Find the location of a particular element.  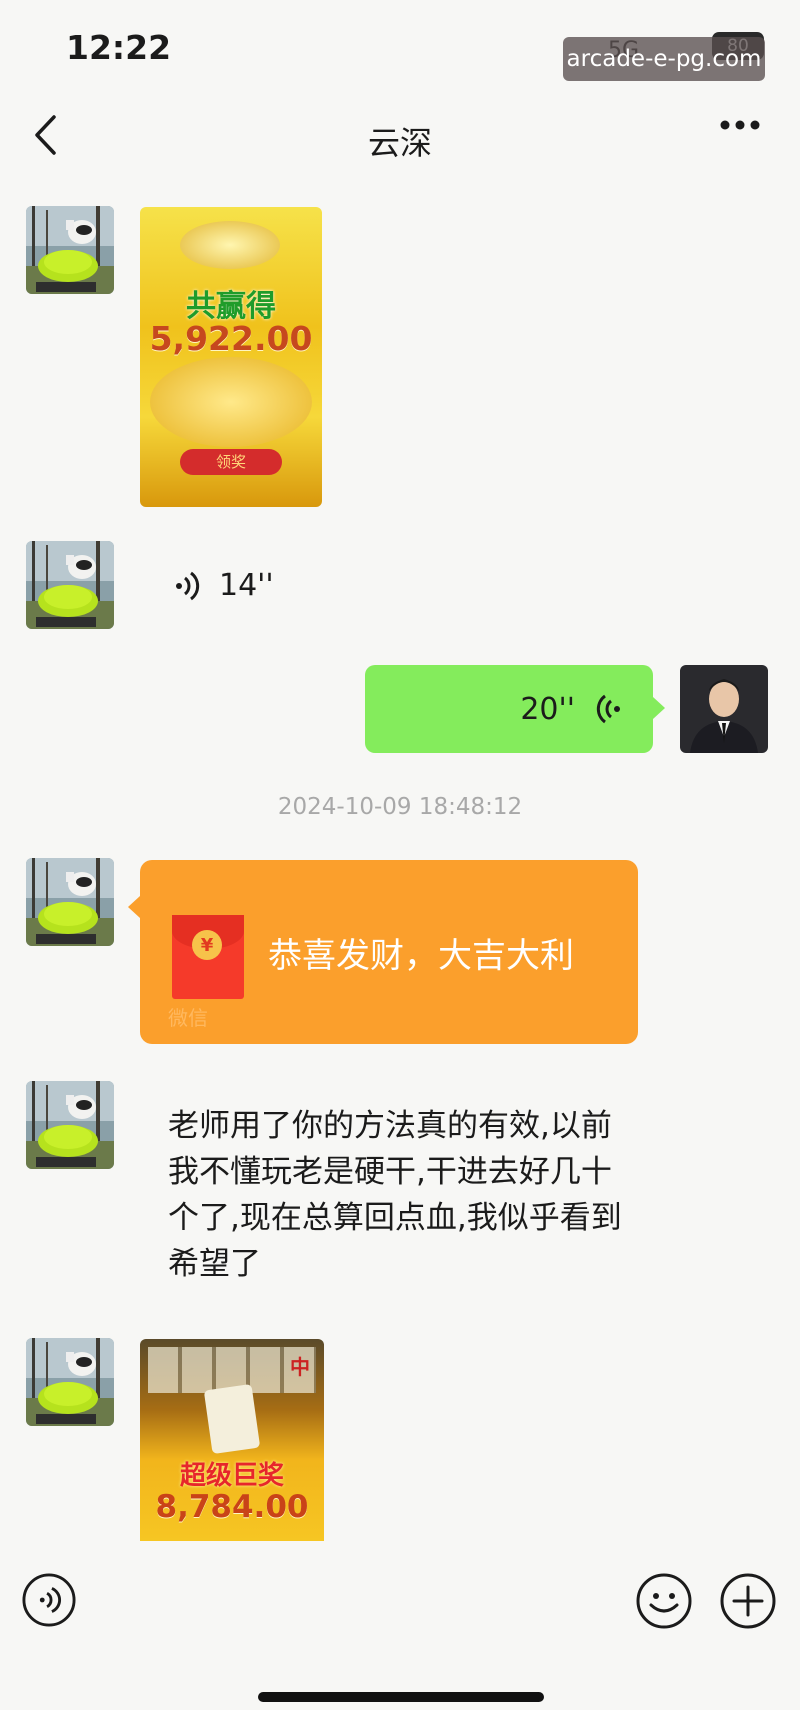

center-tile is located at coordinates (232, 1419).